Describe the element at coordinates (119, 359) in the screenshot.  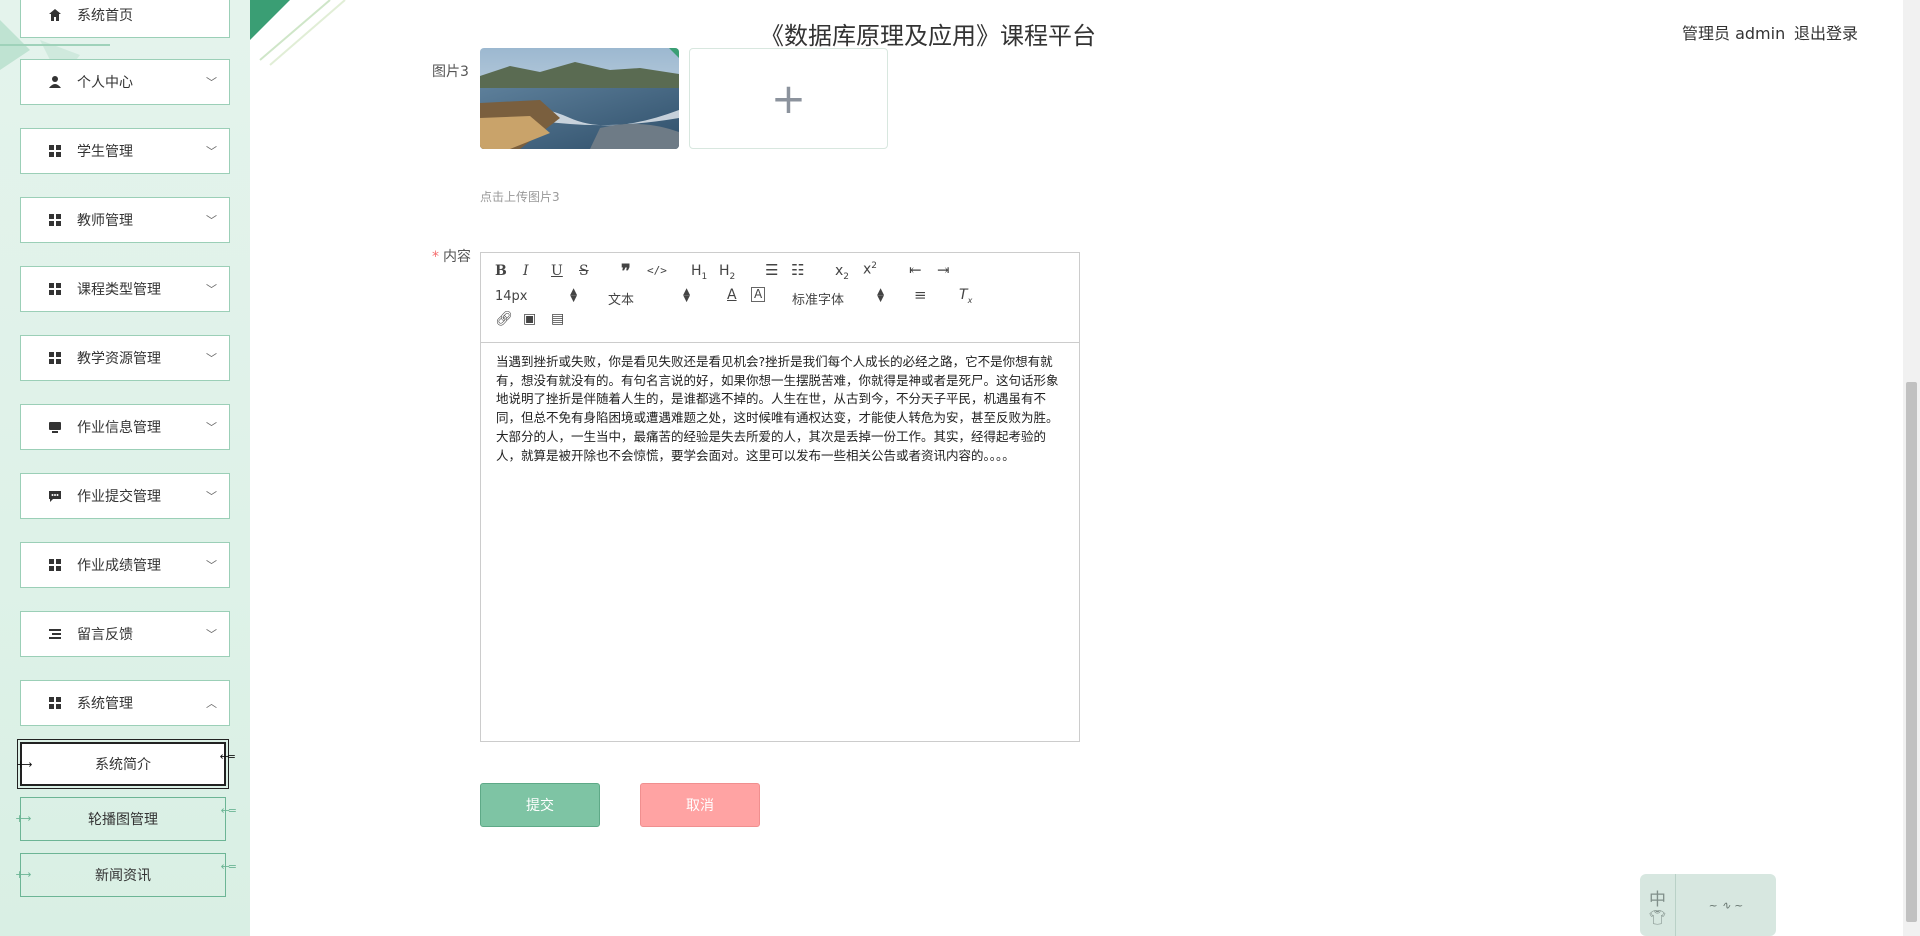
I see `sidebar-item-label: 教学资源管理` at that location.